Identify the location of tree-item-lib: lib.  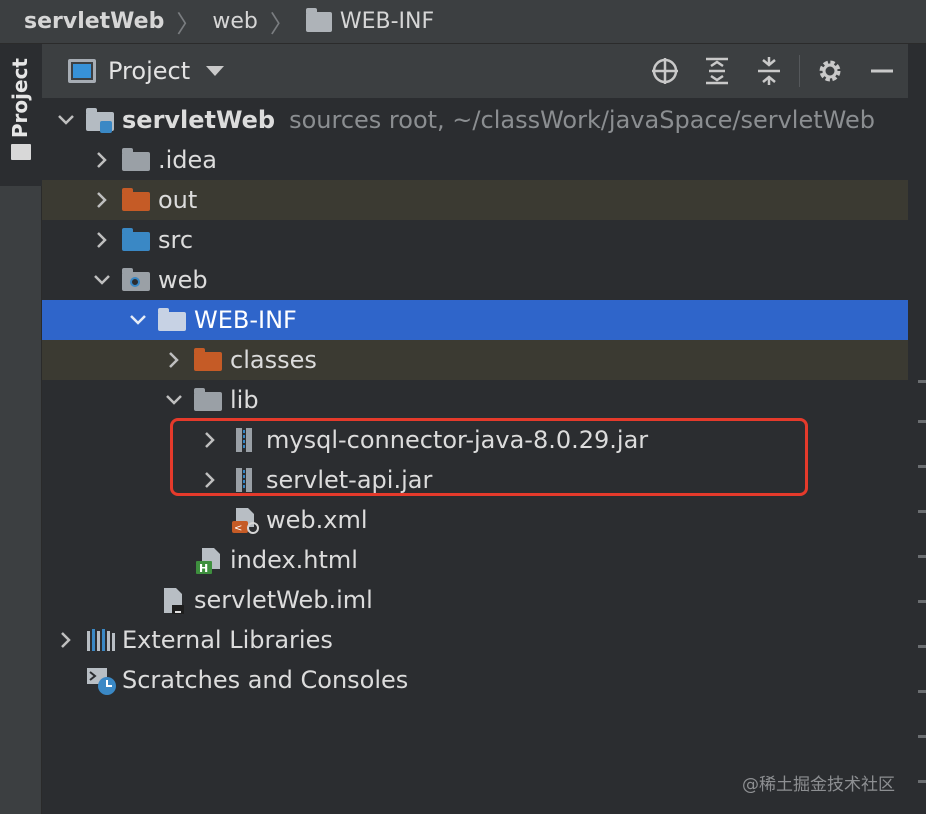
(475, 400).